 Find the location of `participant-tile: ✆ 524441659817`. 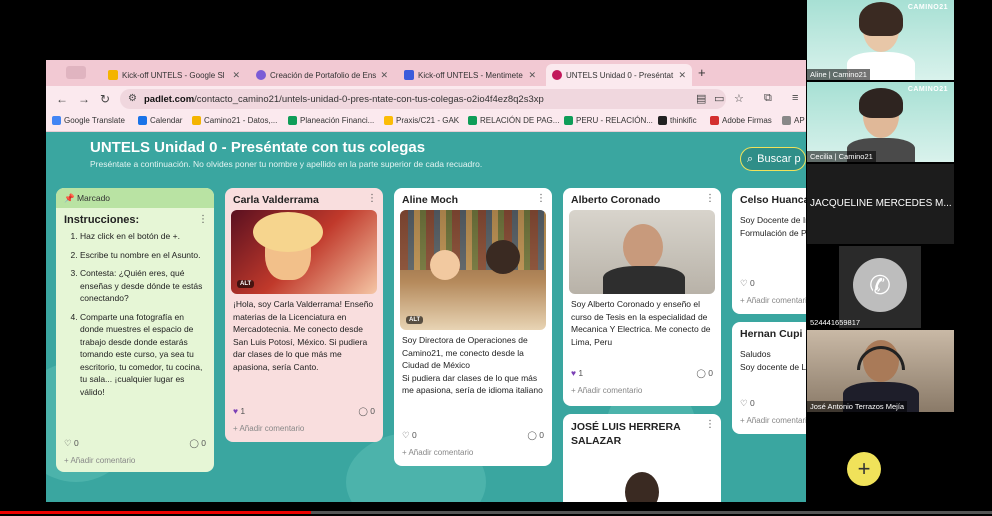

participant-tile: ✆ 524441659817 is located at coordinates (880, 287).